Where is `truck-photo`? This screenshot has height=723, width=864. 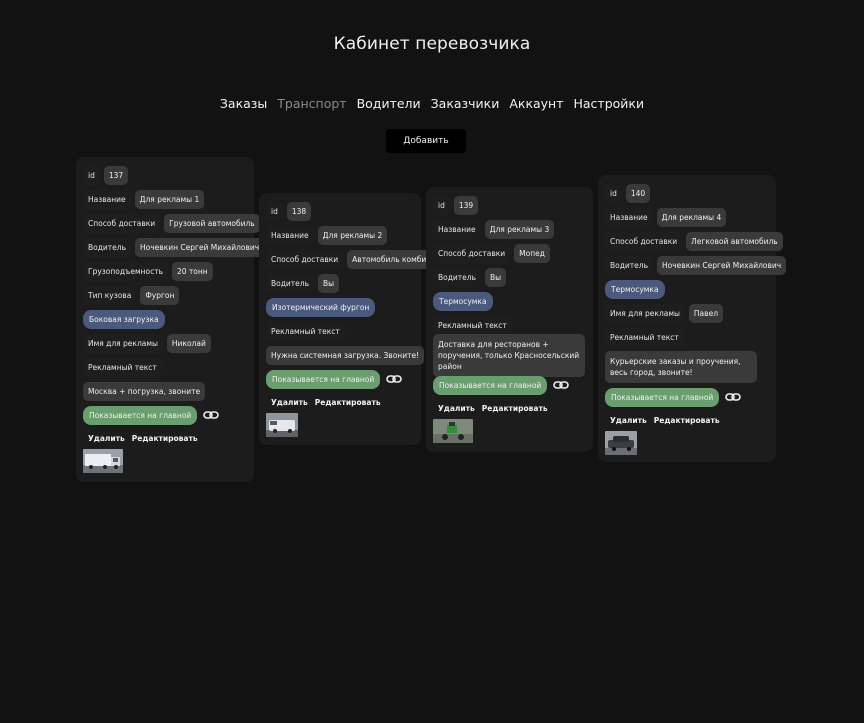 truck-photo is located at coordinates (103, 461).